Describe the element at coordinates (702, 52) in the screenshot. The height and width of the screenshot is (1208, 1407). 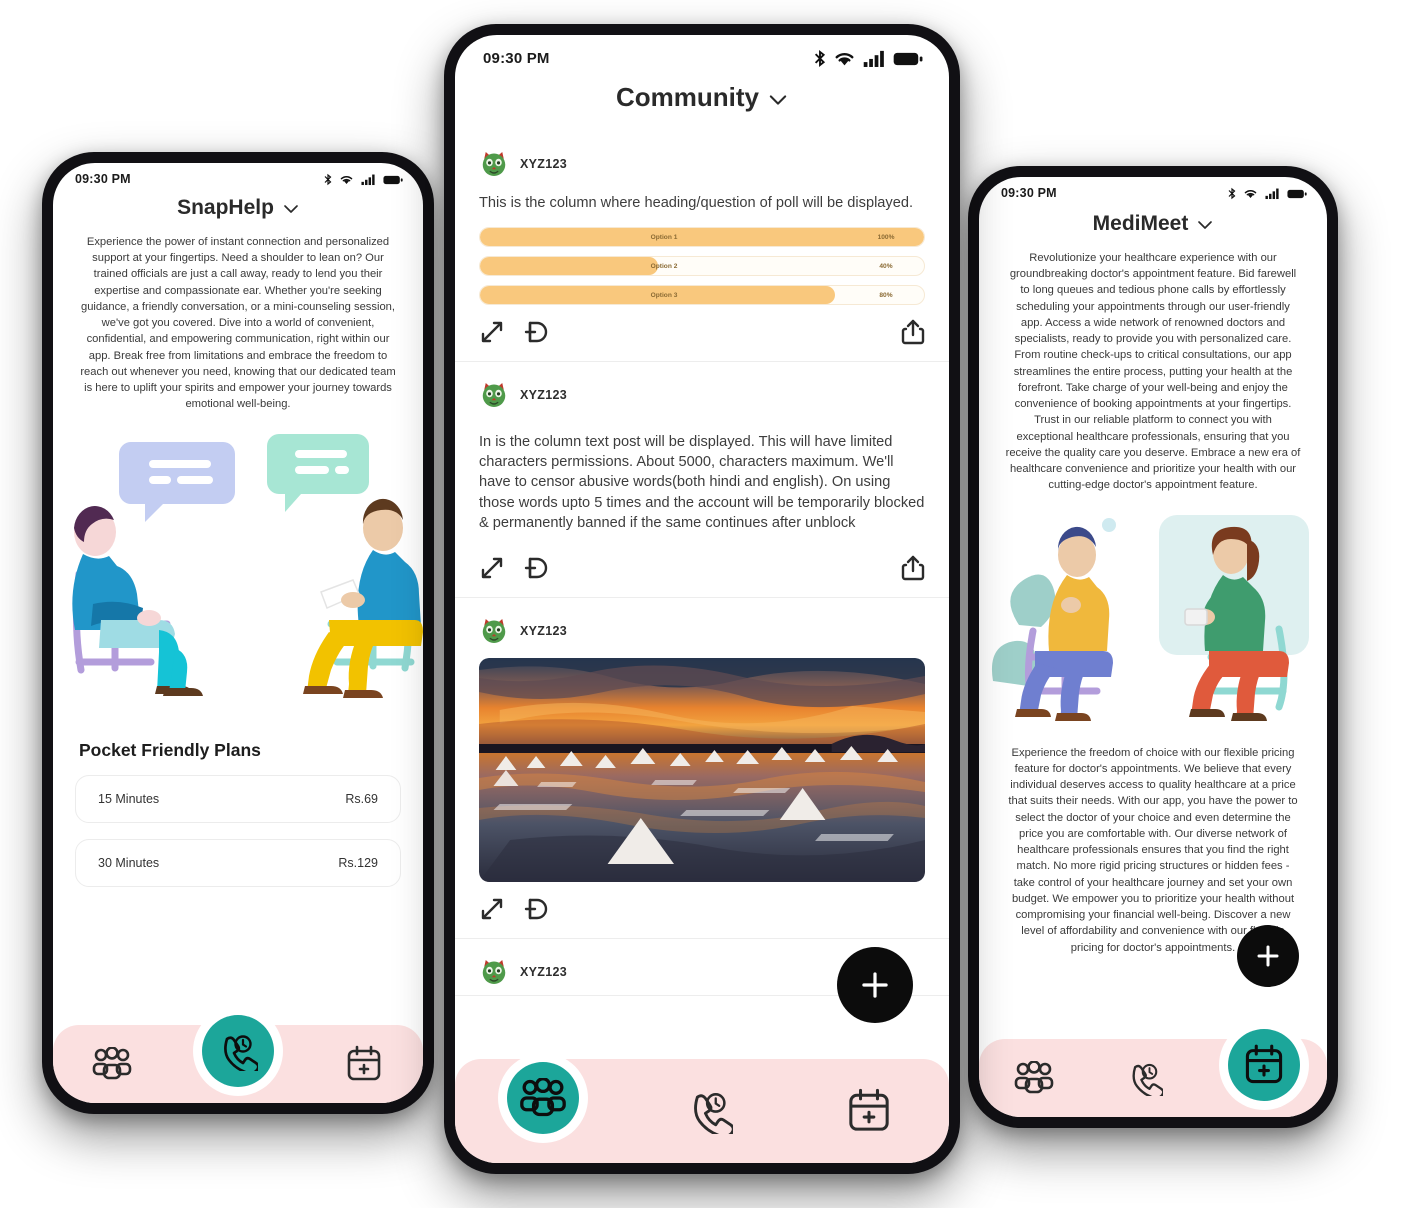
I see `center-status-bar: 09:30 PM` at that location.